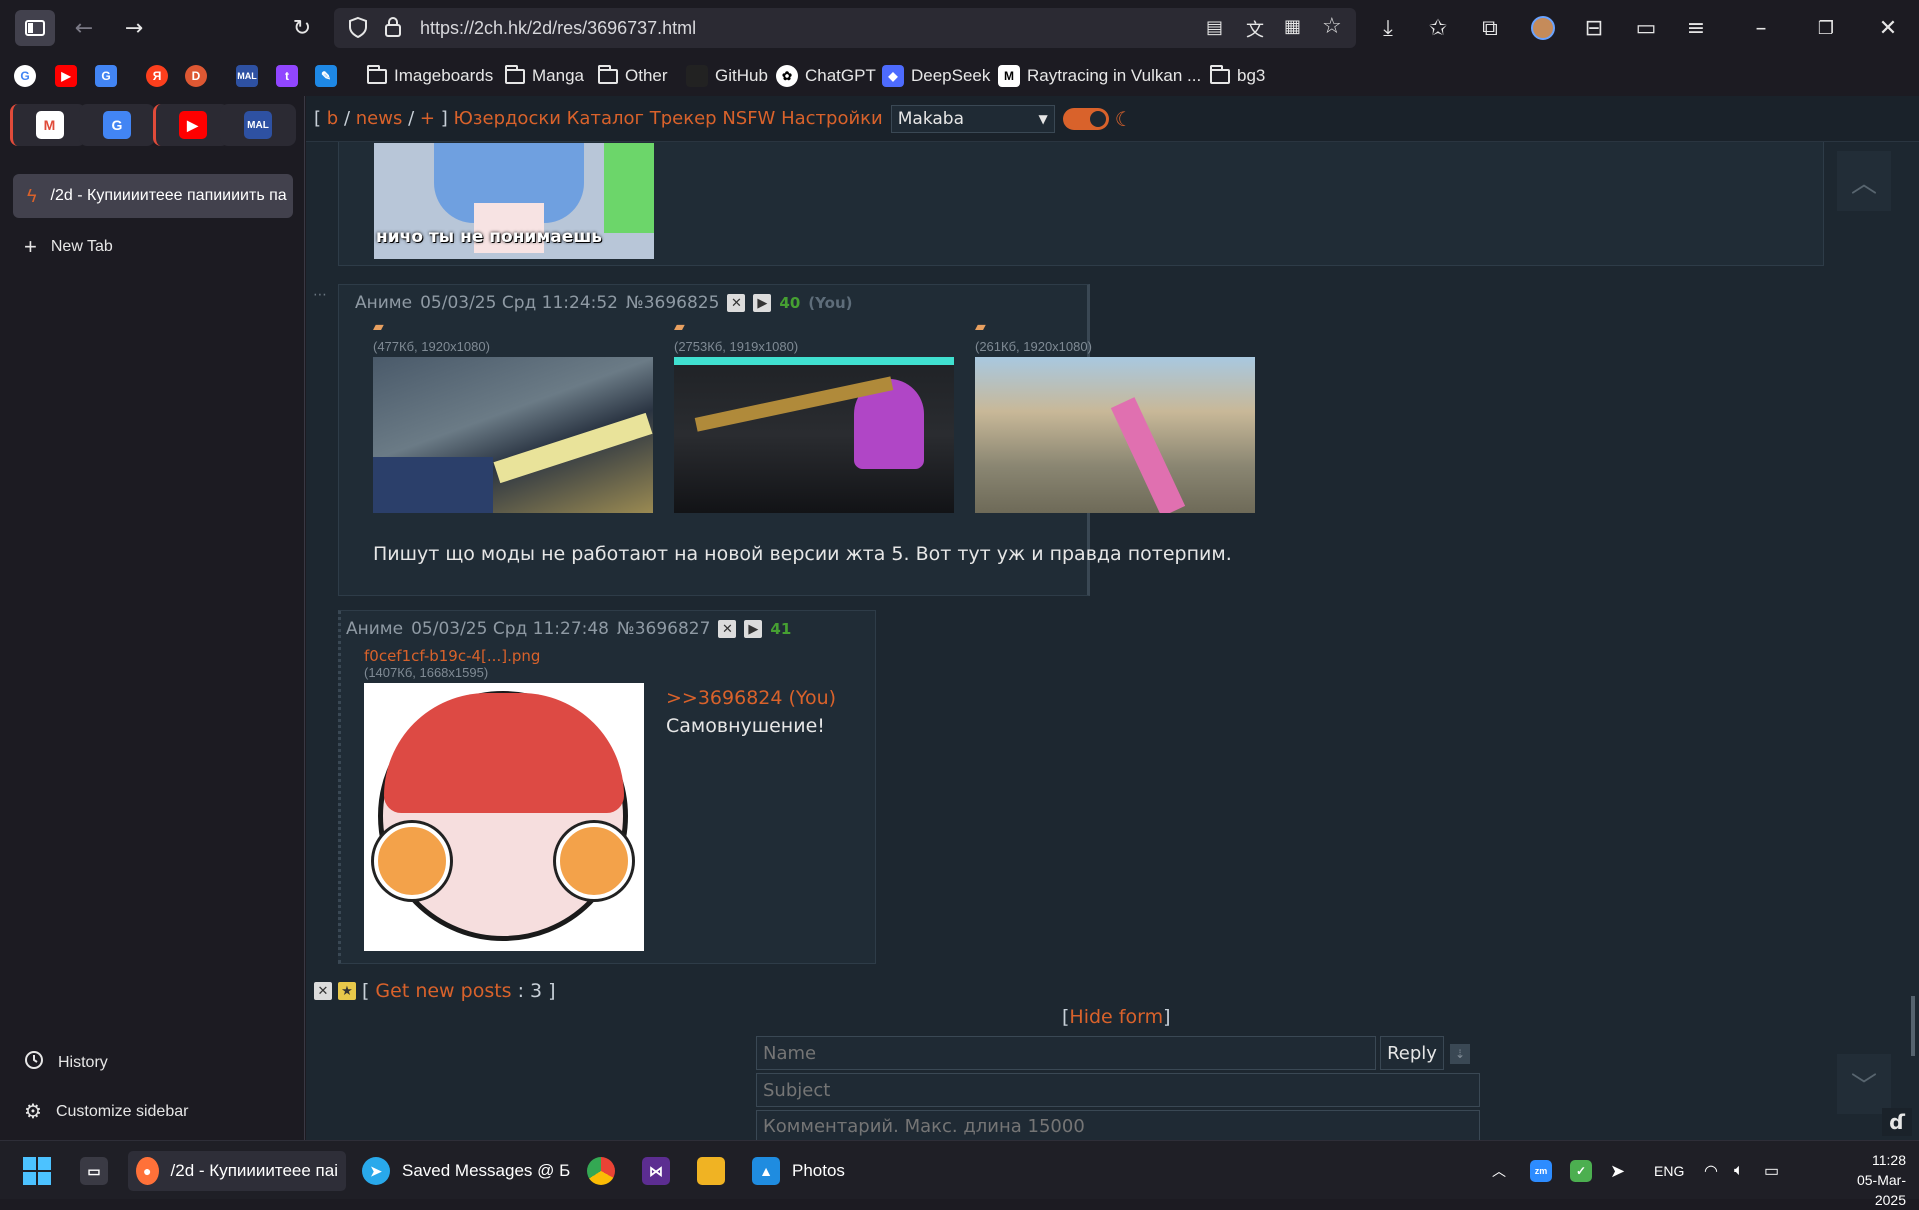  Describe the element at coordinates (452, 656) in the screenshot. I see `file-name-link: f0cef1cf-b19c-4[...].png` at that location.